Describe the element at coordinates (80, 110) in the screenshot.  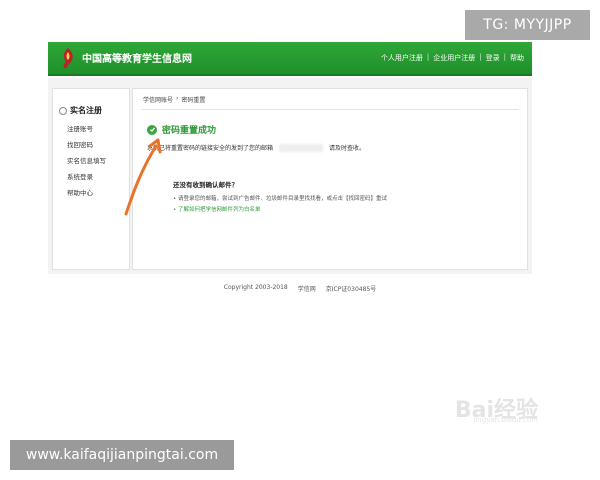
I see `sidebar-title: 实名注册` at that location.